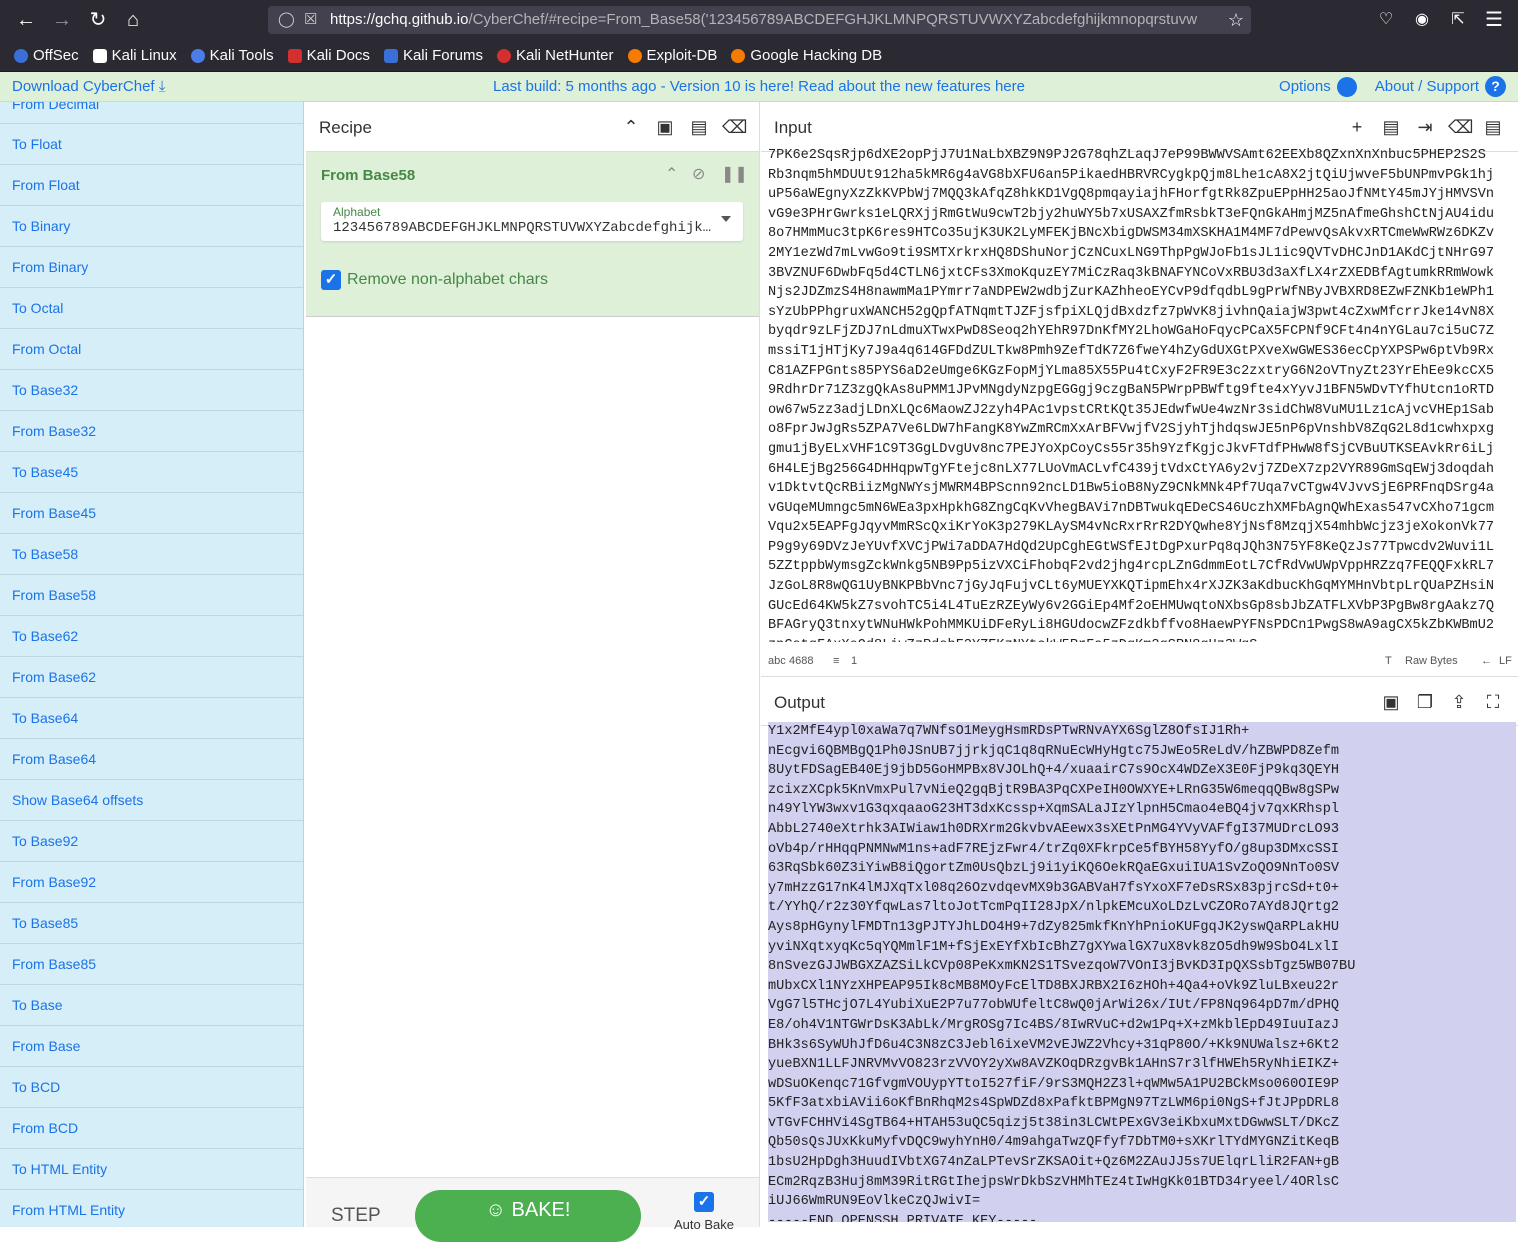 This screenshot has width=1518, height=1242. I want to click on operation-item: From Float, so click(151, 185).